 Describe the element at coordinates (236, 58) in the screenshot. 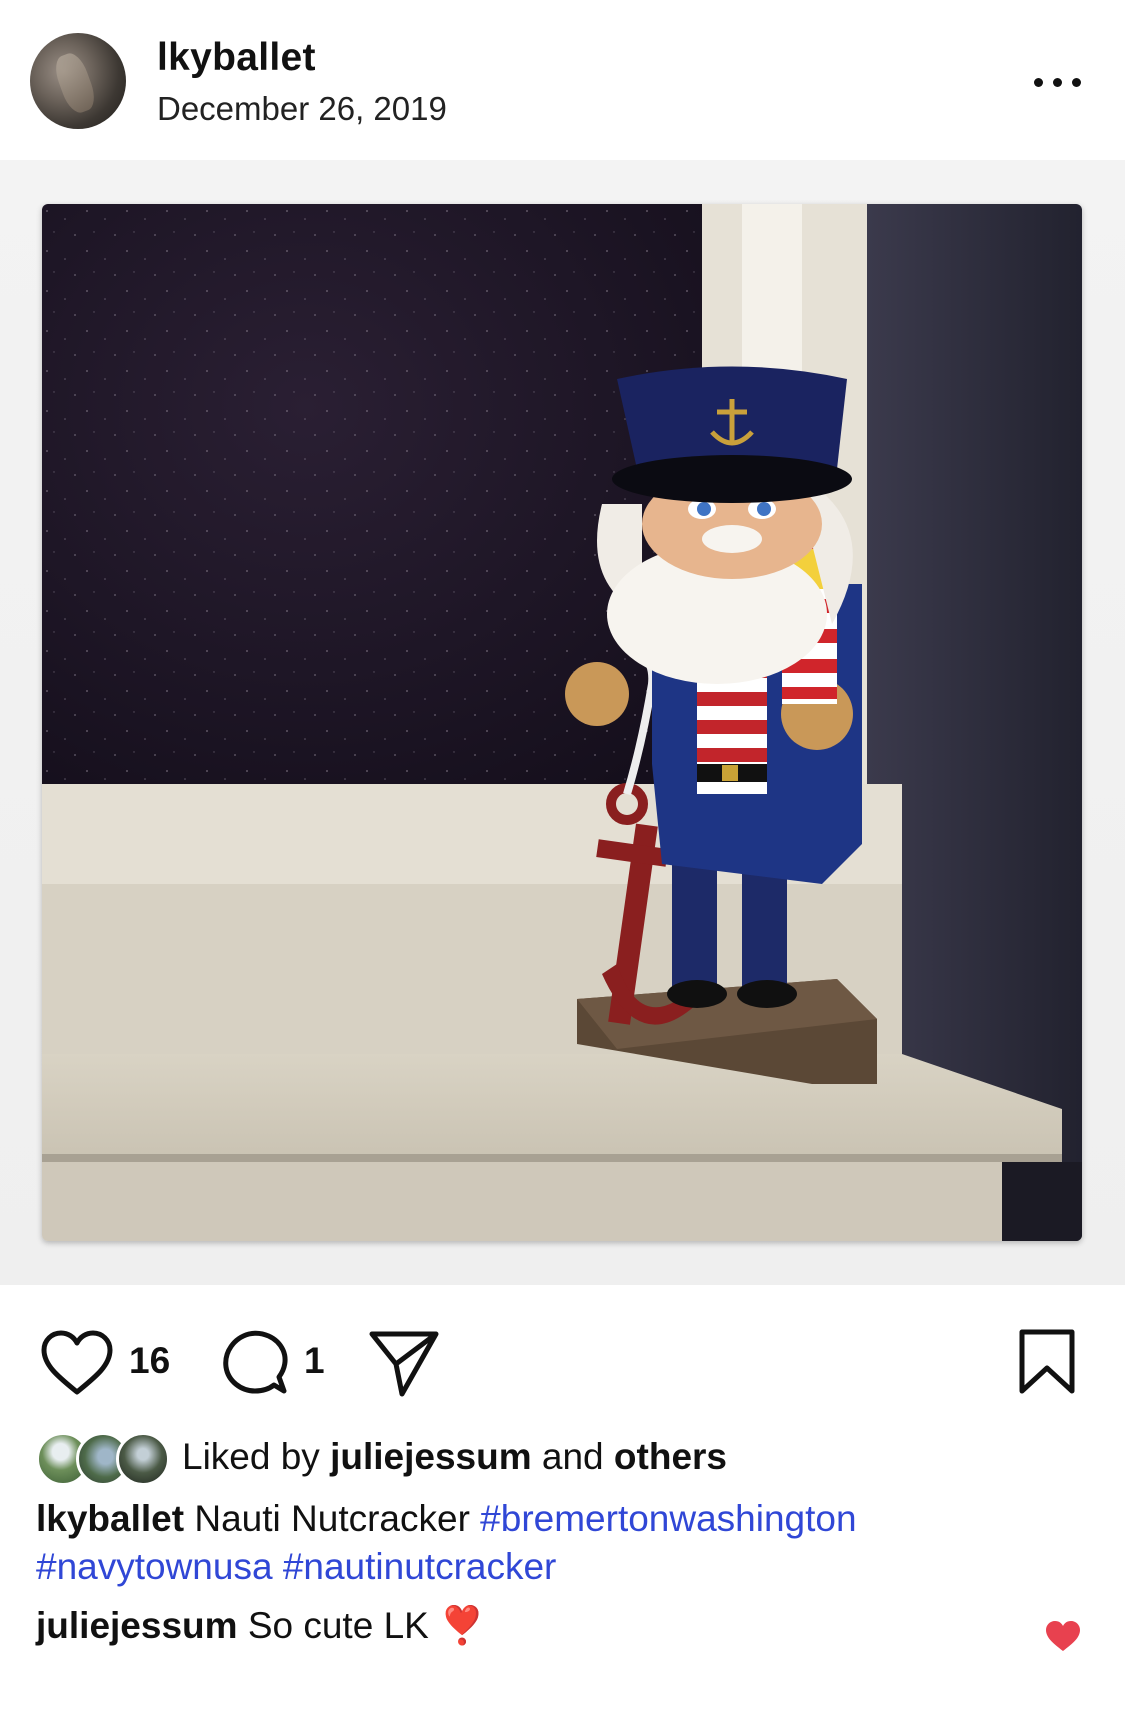

I see `post-username: lkyballet` at that location.